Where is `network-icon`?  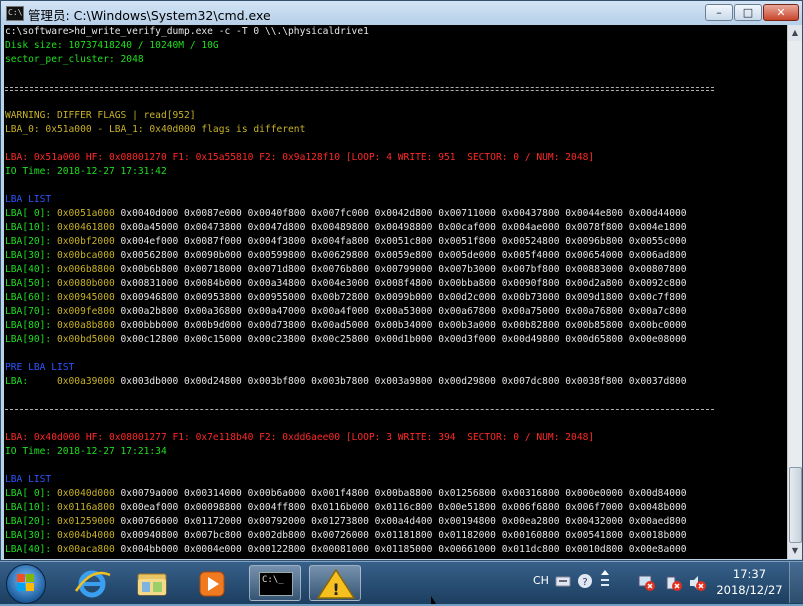 network-icon is located at coordinates (647, 583).